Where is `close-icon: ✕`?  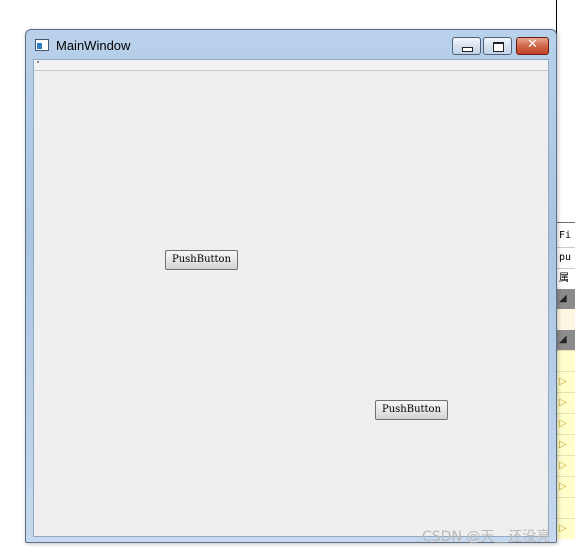
close-icon: ✕ is located at coordinates (532, 44).